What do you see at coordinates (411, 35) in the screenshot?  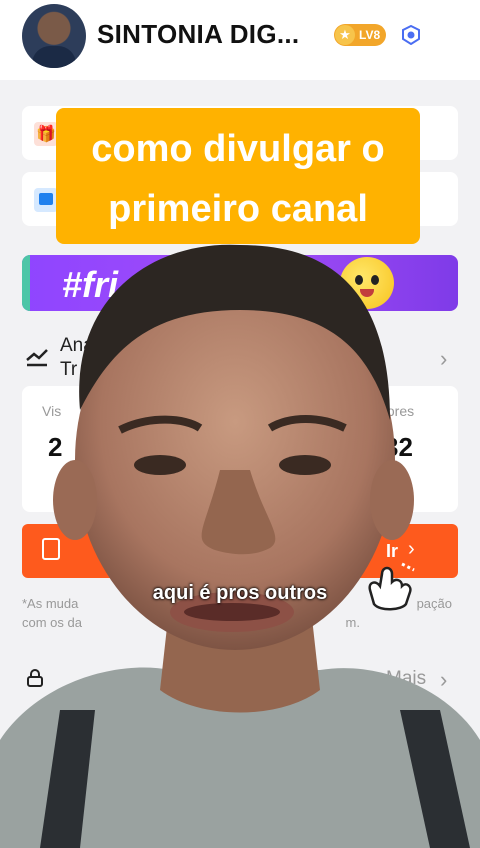 I see `shield-icon` at bounding box center [411, 35].